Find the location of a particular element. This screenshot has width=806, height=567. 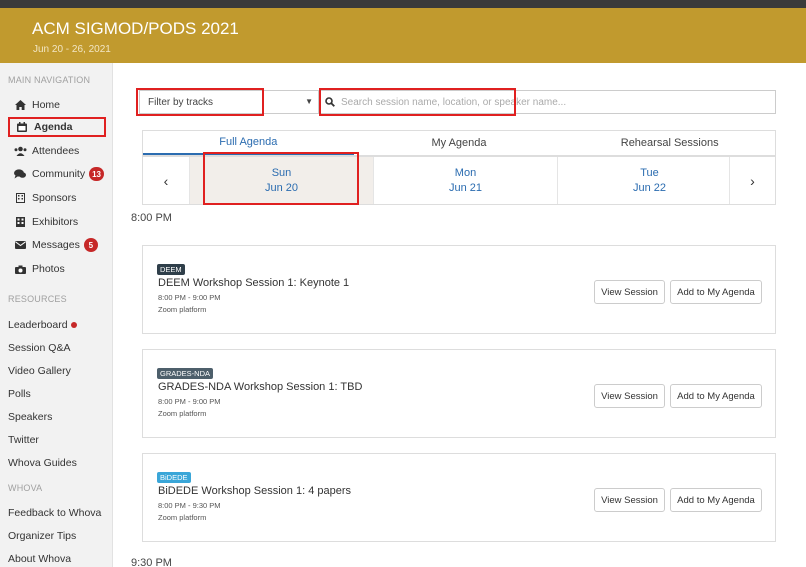

sidebar-item-attendees: Attendees is located at coordinates (57, 151).